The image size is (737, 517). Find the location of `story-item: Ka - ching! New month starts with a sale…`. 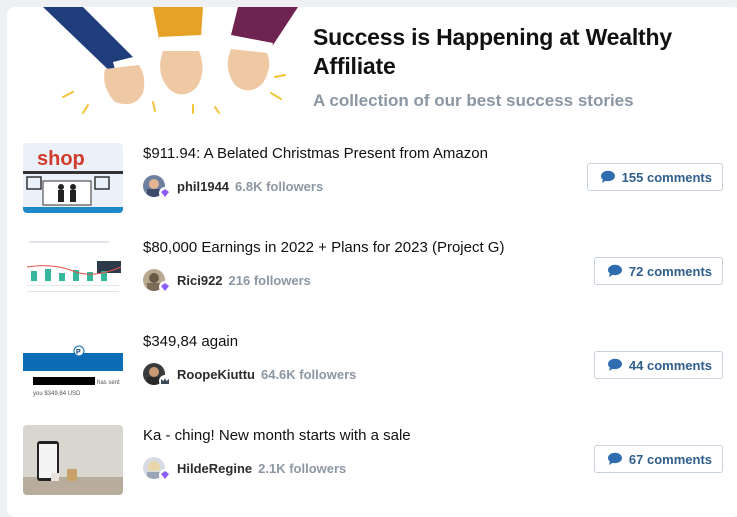

story-item: Ka - ching! New month starts with a sale… is located at coordinates (373, 462).